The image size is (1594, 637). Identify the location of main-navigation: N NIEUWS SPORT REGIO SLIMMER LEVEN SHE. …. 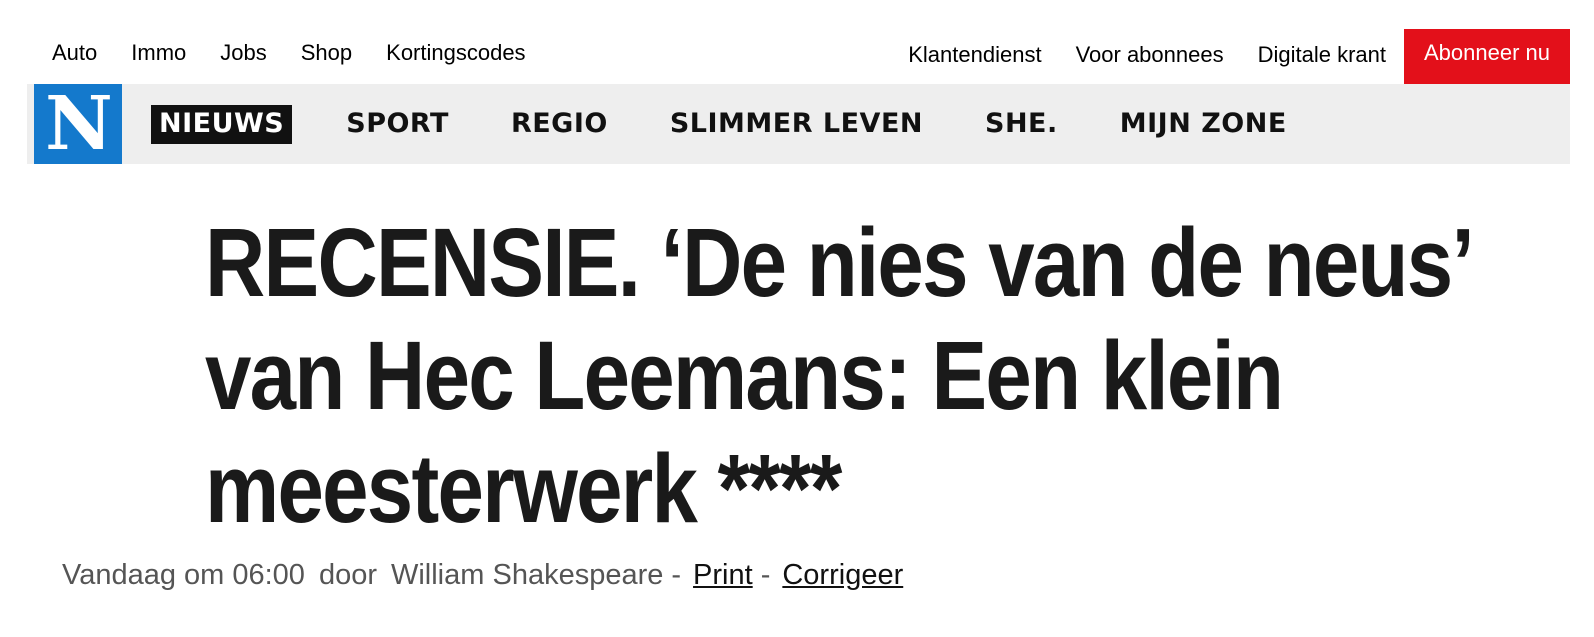
(798, 124).